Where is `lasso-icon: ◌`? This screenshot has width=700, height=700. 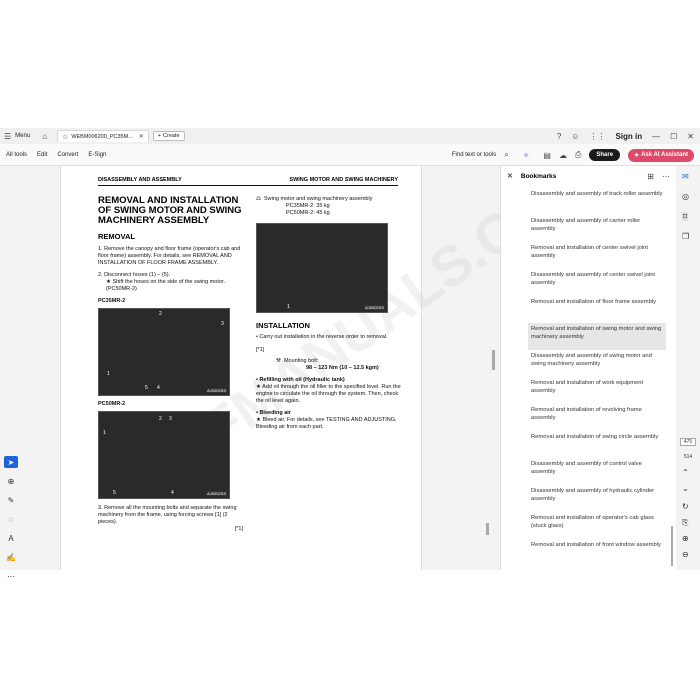
lasso-icon: ◌ is located at coordinates (11, 519).